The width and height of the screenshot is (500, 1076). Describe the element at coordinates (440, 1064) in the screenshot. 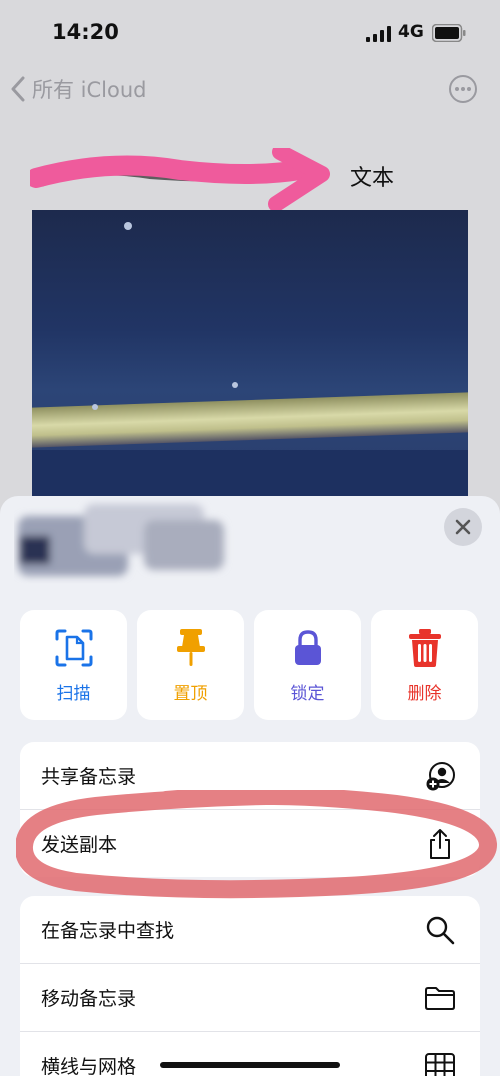

I see `grid-icon` at that location.